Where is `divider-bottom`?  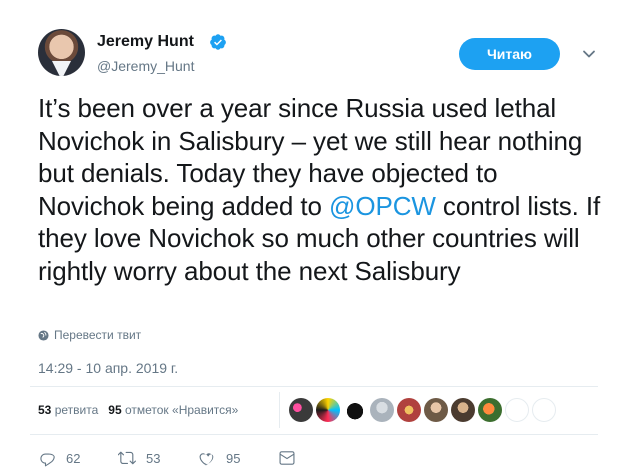
divider-bottom is located at coordinates (314, 434).